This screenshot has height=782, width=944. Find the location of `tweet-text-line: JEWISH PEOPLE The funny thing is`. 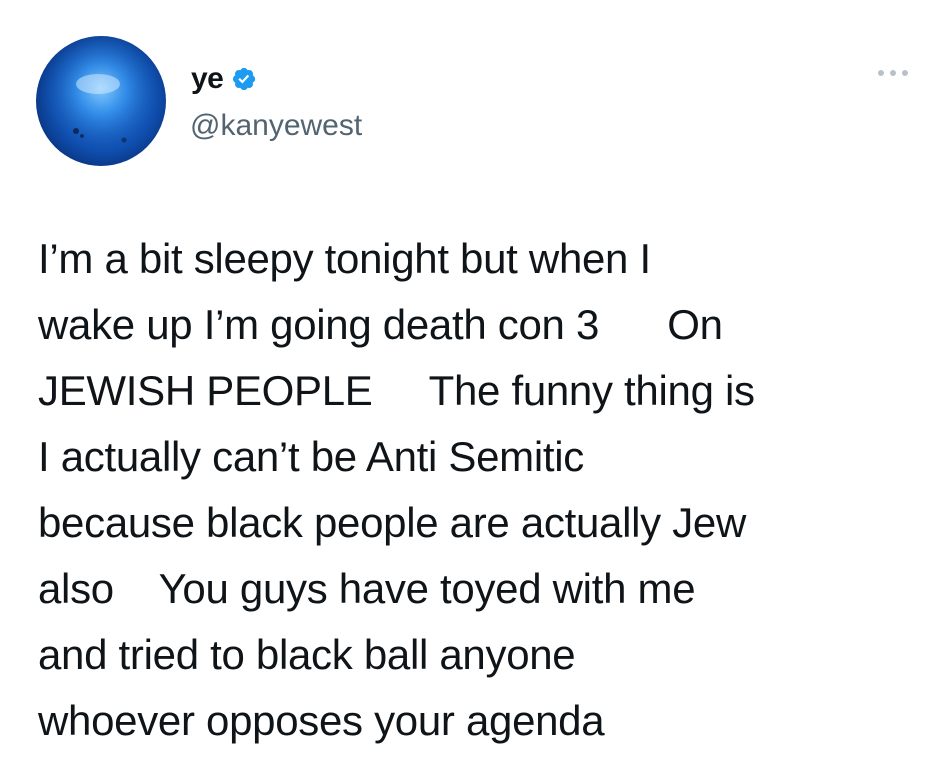

tweet-text-line: JEWISH PEOPLE The funny thing is is located at coordinates (396, 390).